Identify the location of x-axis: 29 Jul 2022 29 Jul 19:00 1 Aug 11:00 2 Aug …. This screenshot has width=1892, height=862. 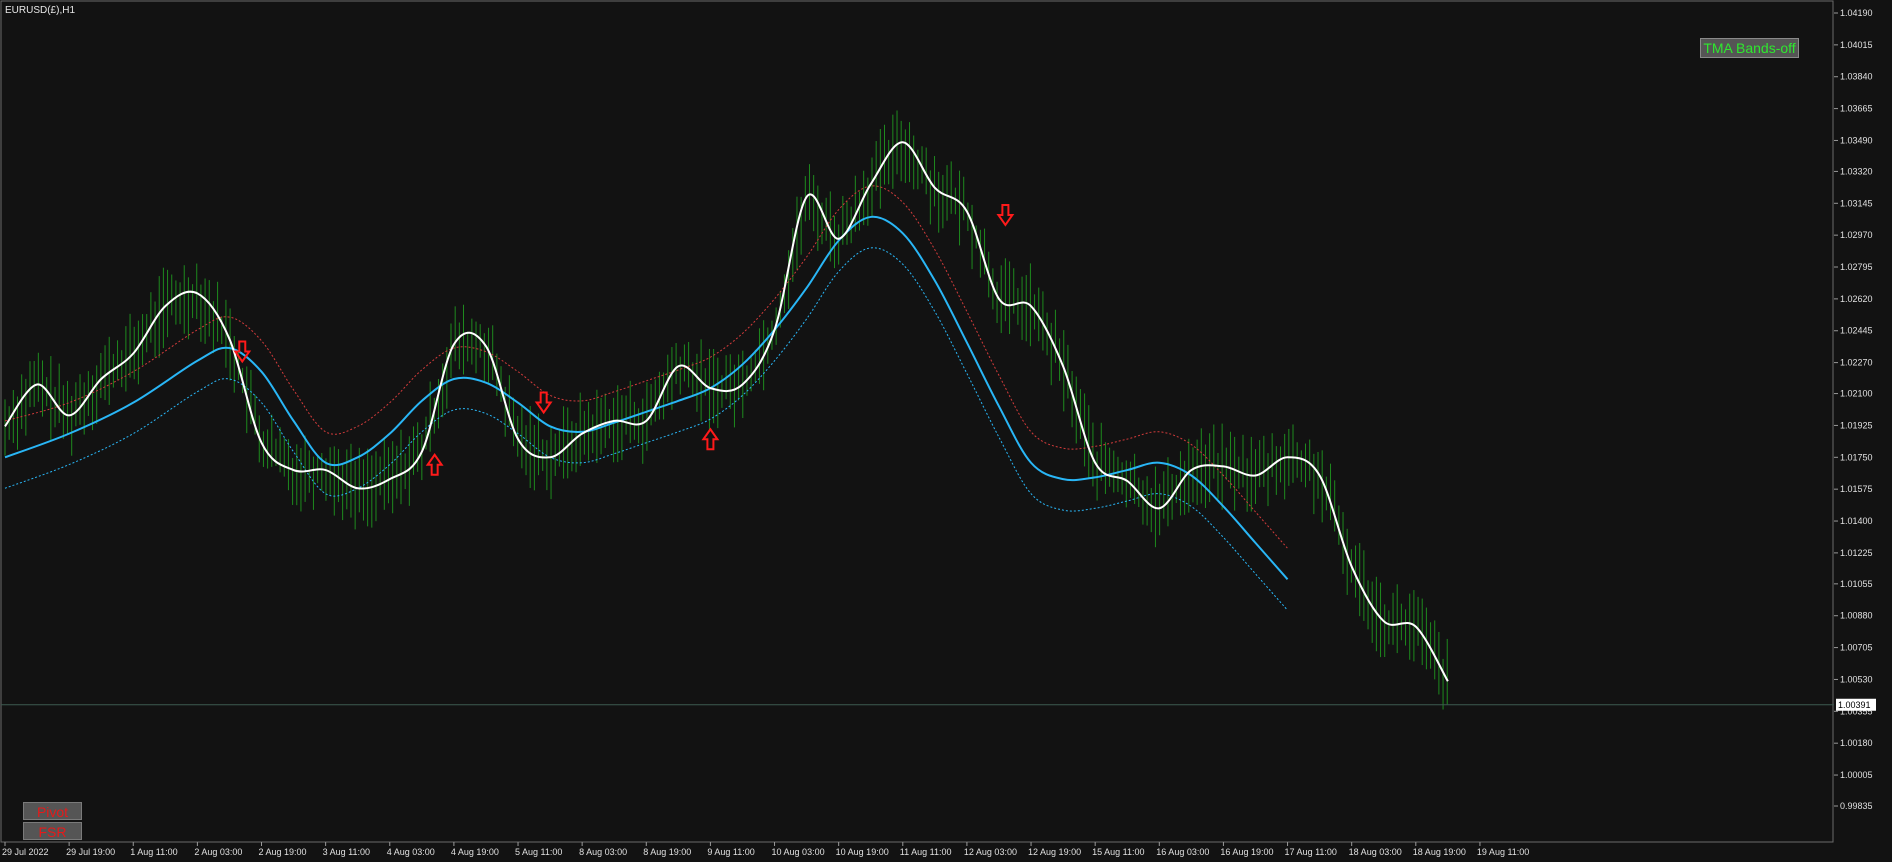
(765, 849).